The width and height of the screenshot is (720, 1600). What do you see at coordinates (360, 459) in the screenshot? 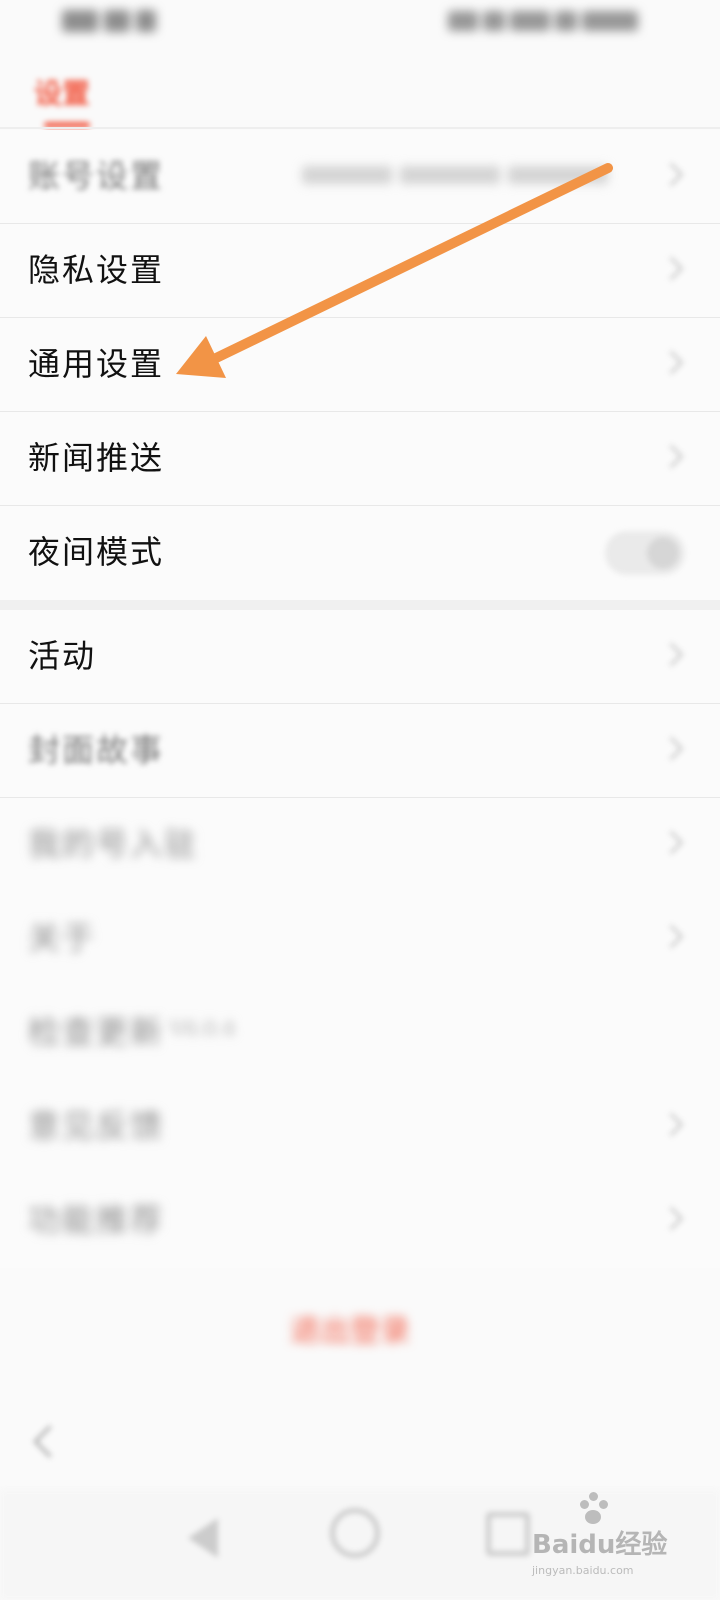
I see `settings-row-push: 新闻推送` at bounding box center [360, 459].